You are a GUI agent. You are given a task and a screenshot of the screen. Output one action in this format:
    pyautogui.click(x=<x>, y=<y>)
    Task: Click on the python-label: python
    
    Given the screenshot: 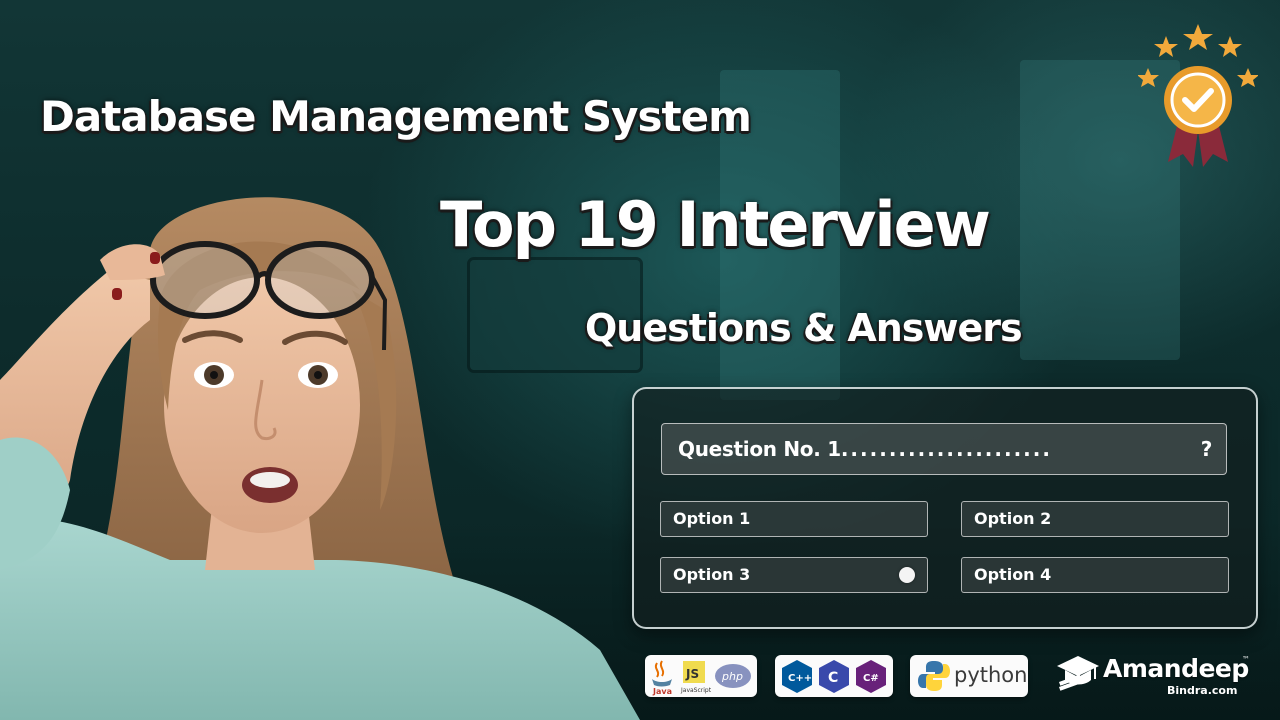 What is the action you would take?
    pyautogui.click(x=991, y=675)
    